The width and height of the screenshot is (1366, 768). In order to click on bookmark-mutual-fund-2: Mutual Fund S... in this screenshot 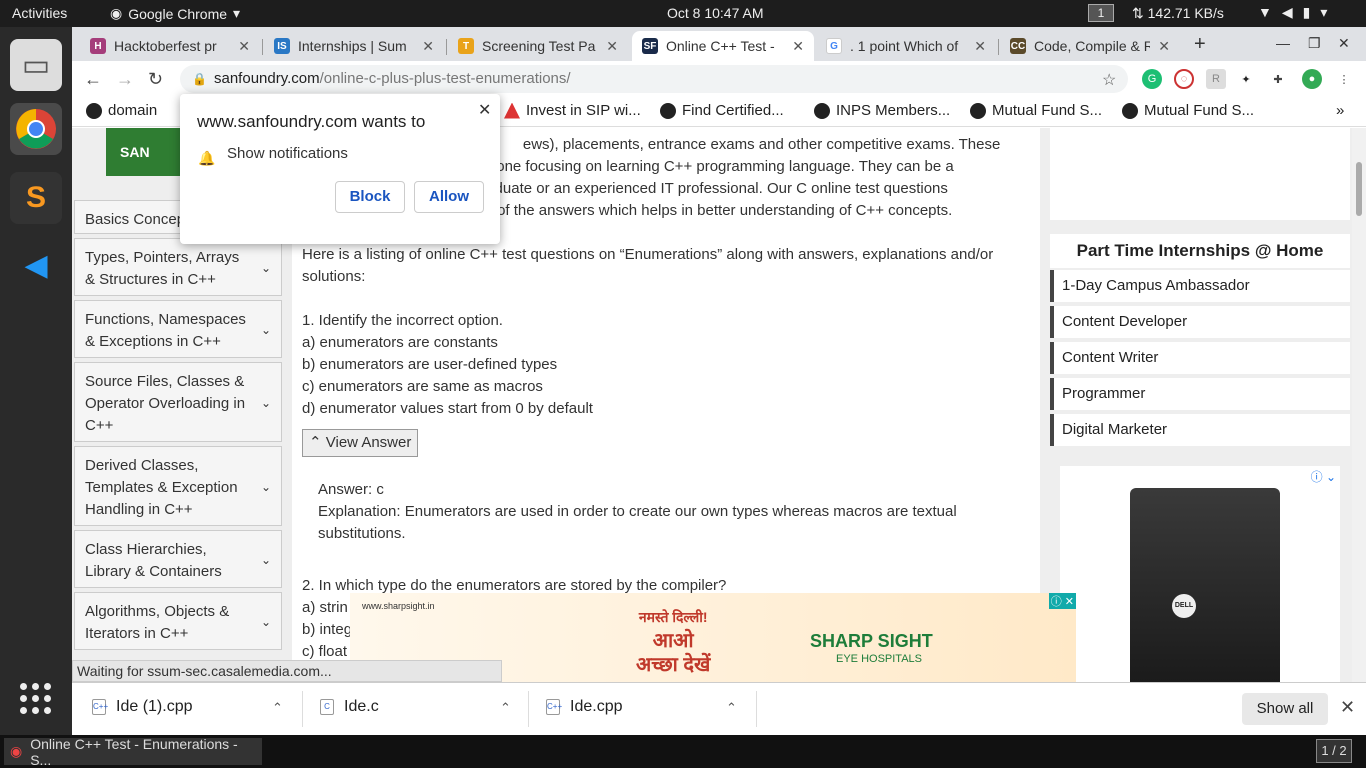, I will do `click(1188, 110)`.